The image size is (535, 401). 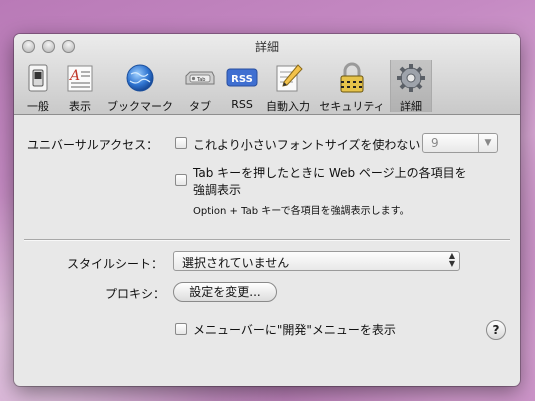 What do you see at coordinates (140, 106) in the screenshot?
I see `toolbar-label-bookmarks: ブックマーク` at bounding box center [140, 106].